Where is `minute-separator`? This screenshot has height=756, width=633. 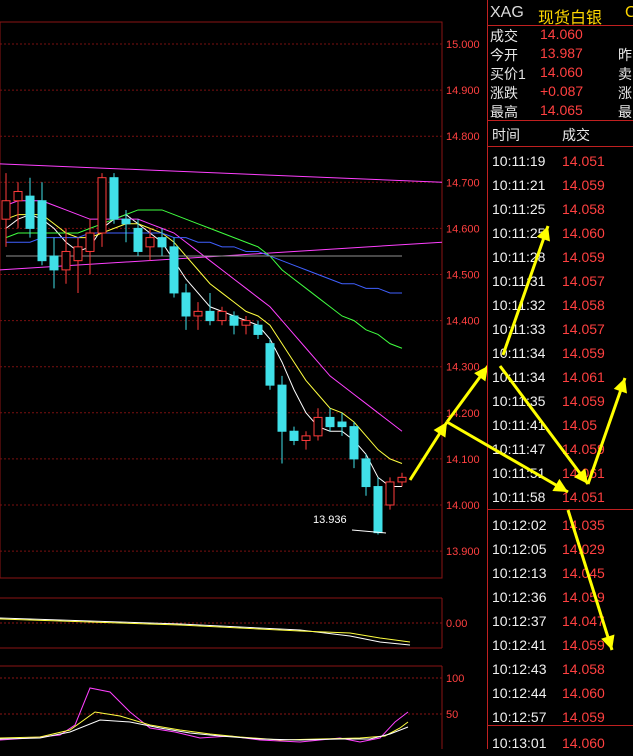 minute-separator is located at coordinates (560, 509).